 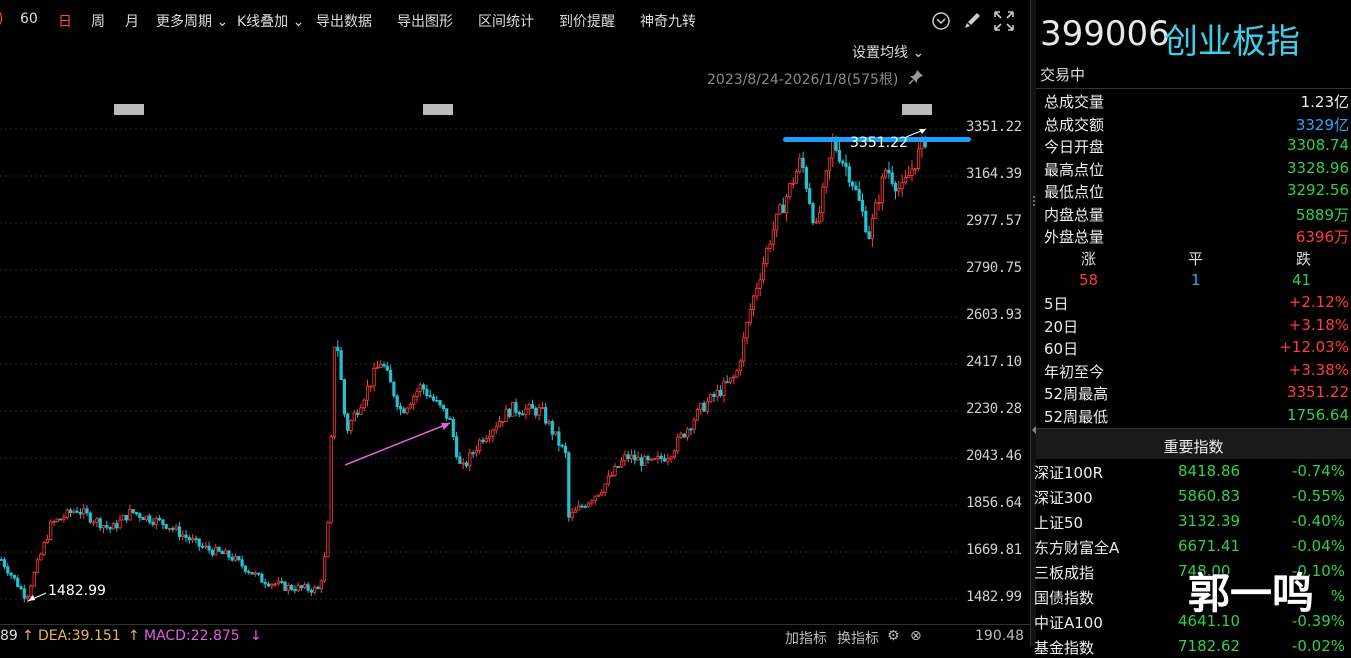 What do you see at coordinates (425, 21) in the screenshot?
I see `export-chart-button: 导出图形` at bounding box center [425, 21].